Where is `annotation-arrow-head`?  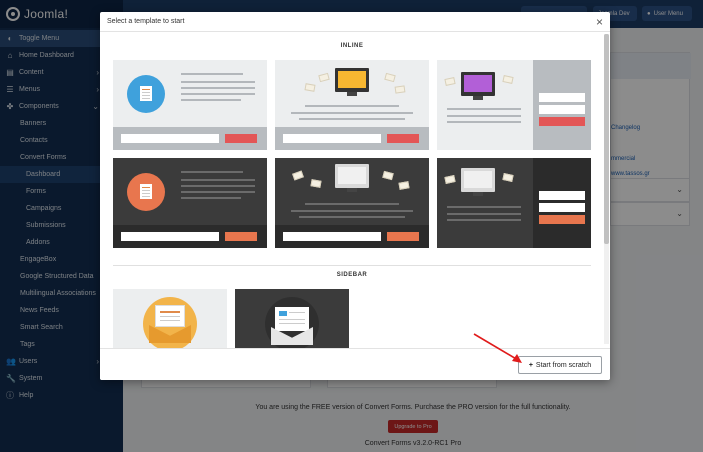 annotation-arrow-head is located at coordinates (517, 358).